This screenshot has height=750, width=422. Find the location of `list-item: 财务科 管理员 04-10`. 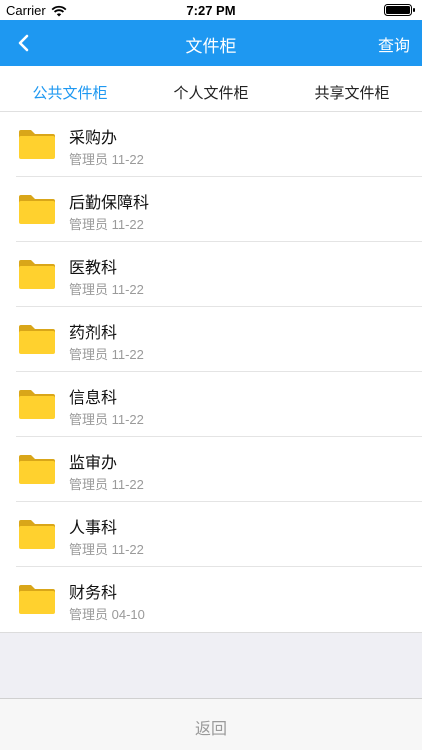

list-item: 财务科 管理员 04-10 is located at coordinates (211, 599).